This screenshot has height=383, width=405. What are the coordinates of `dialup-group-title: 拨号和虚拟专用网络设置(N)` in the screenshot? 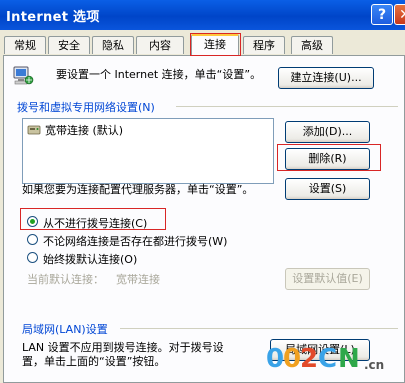 It's located at (86, 107).